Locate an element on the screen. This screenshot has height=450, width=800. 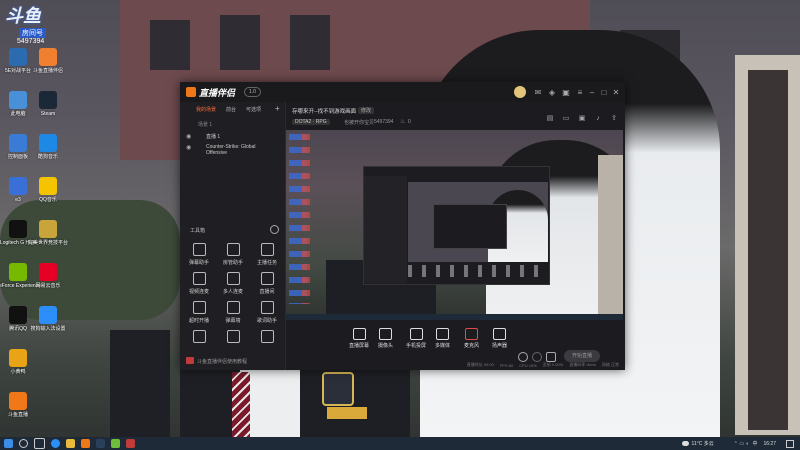
live-room-icon is located at coordinates (267, 278).